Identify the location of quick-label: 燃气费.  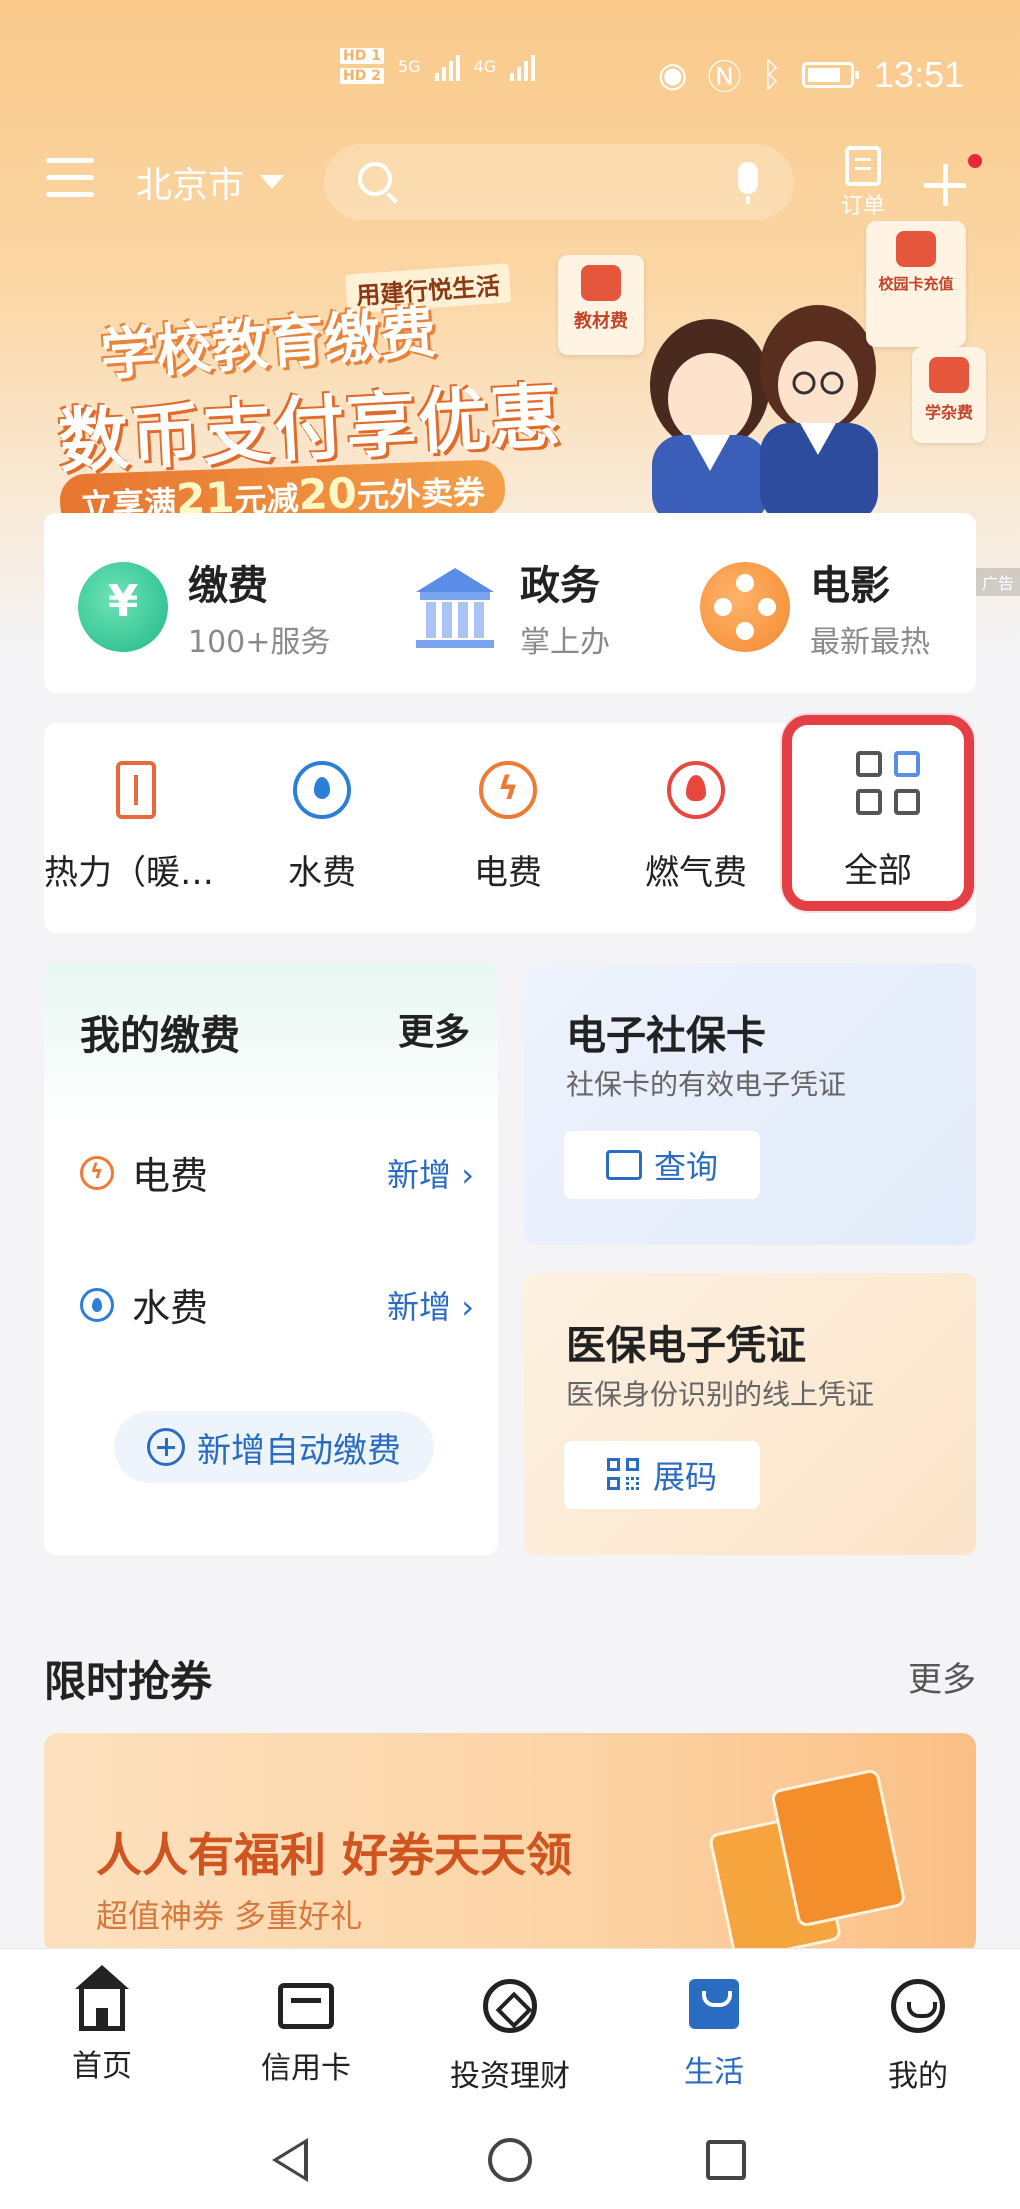
(696, 873).